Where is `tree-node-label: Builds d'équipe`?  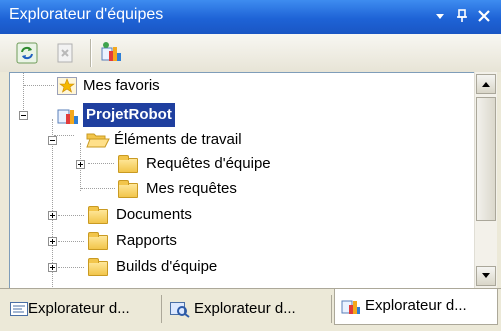 tree-node-label: Builds d'équipe is located at coordinates (167, 266).